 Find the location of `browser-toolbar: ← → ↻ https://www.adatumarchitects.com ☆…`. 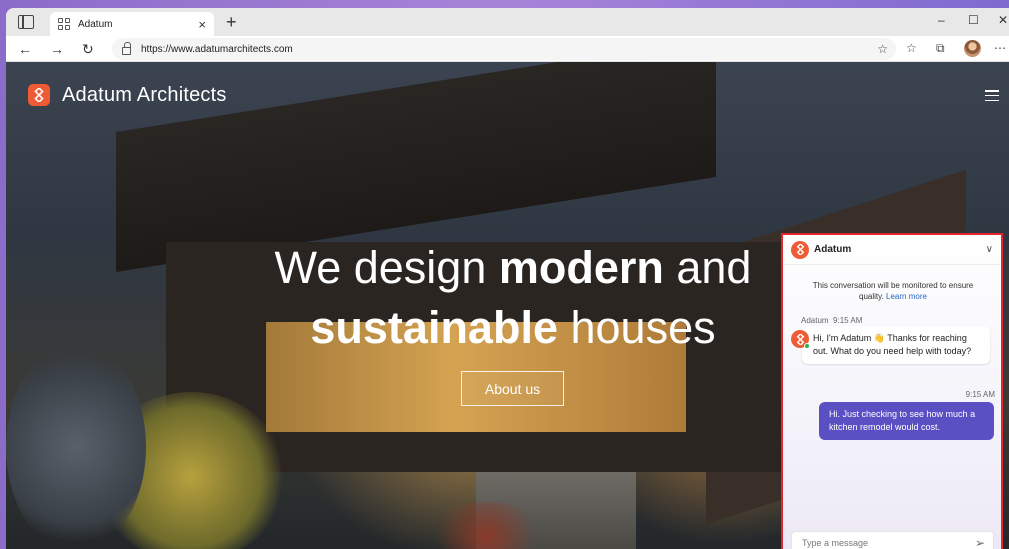

browser-toolbar: ← → ↻ https://www.adatumarchitects.com ☆… is located at coordinates (507, 49).